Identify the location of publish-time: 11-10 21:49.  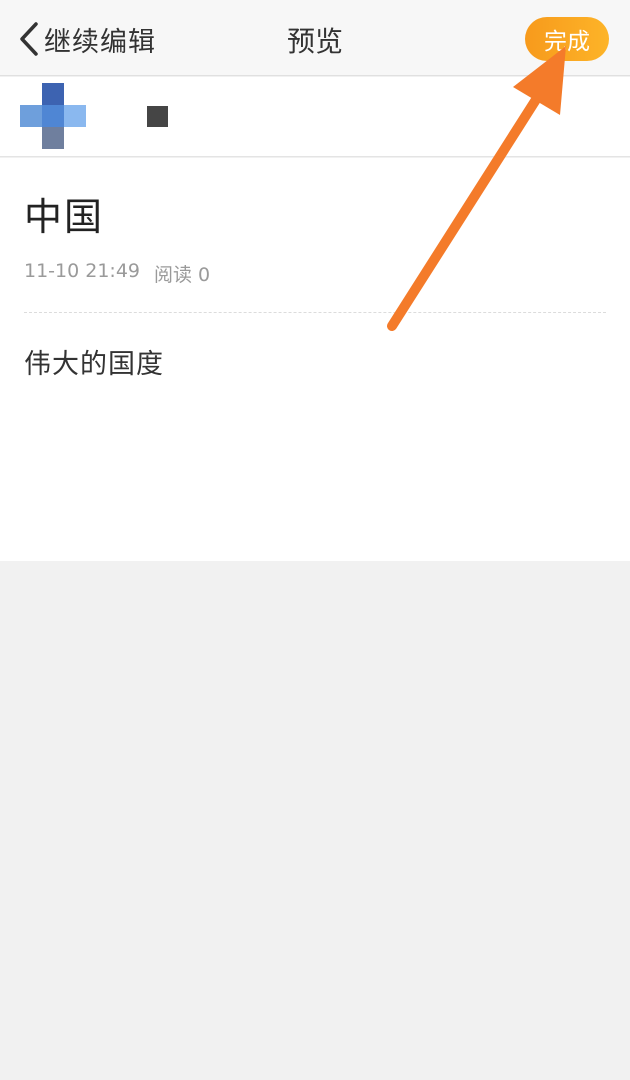
(82, 271).